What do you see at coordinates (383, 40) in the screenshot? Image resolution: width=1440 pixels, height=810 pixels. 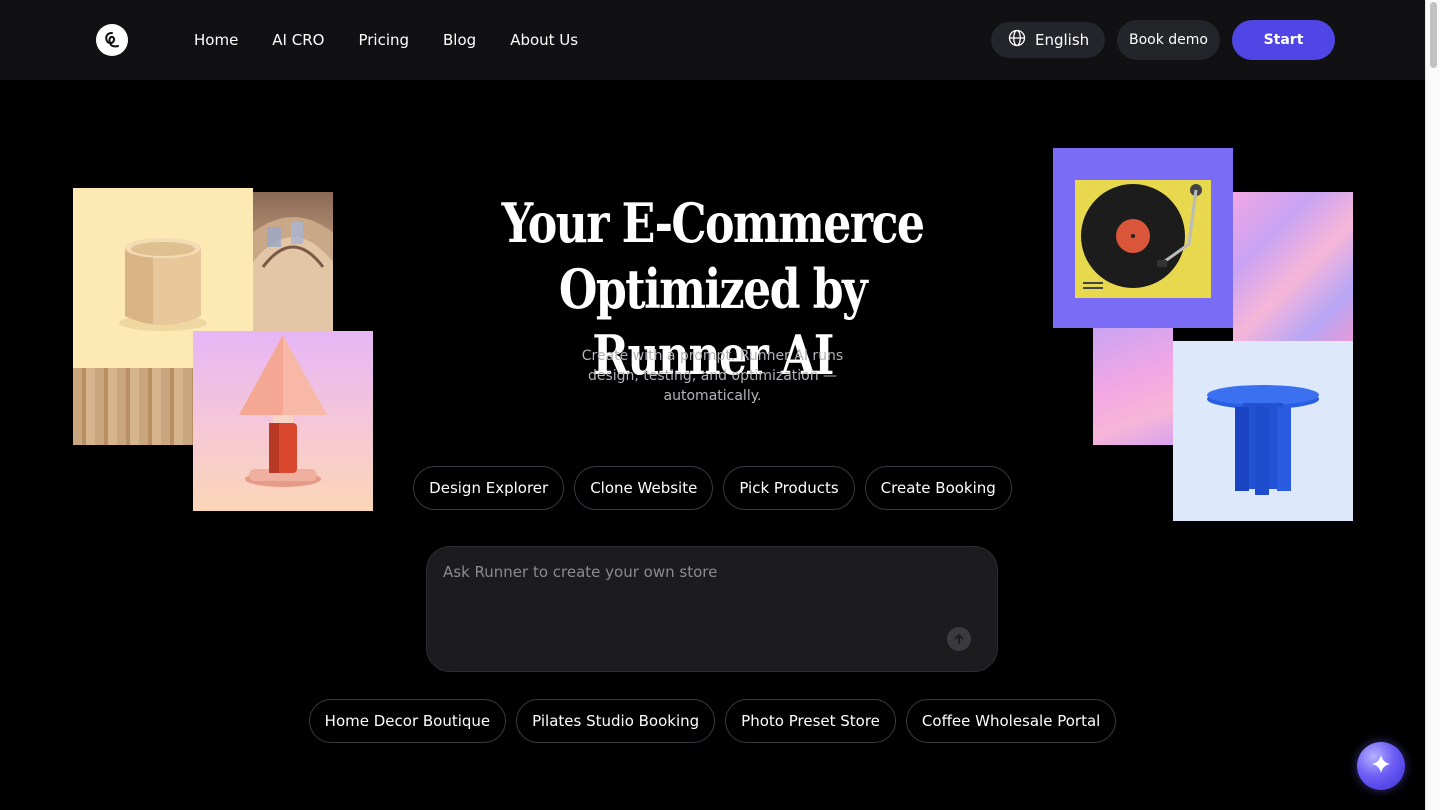 I see `nav-link-pricing: Pricing` at bounding box center [383, 40].